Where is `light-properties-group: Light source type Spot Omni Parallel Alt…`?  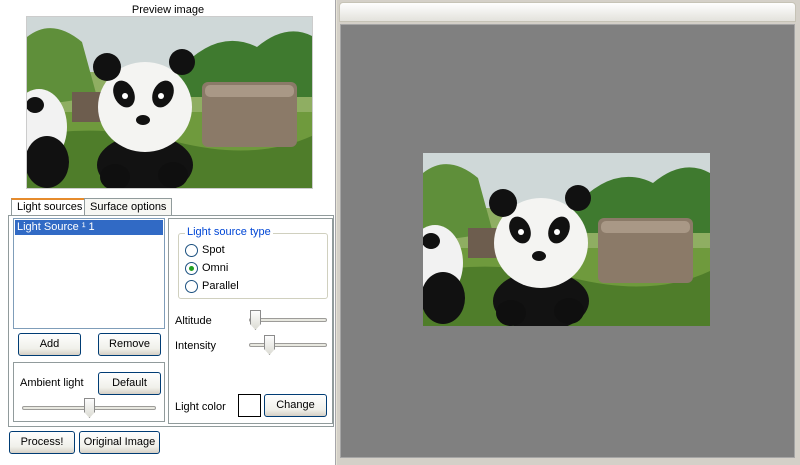
light-properties-group: Light source type Spot Omni Parallel Alt… is located at coordinates (250, 321).